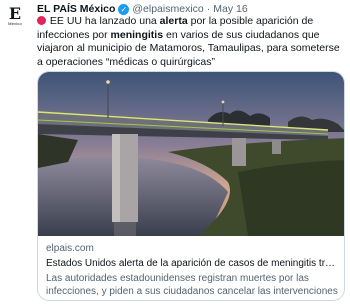 This screenshot has height=305, width=350. I want to click on card-domain: elpais.com, so click(70, 248).